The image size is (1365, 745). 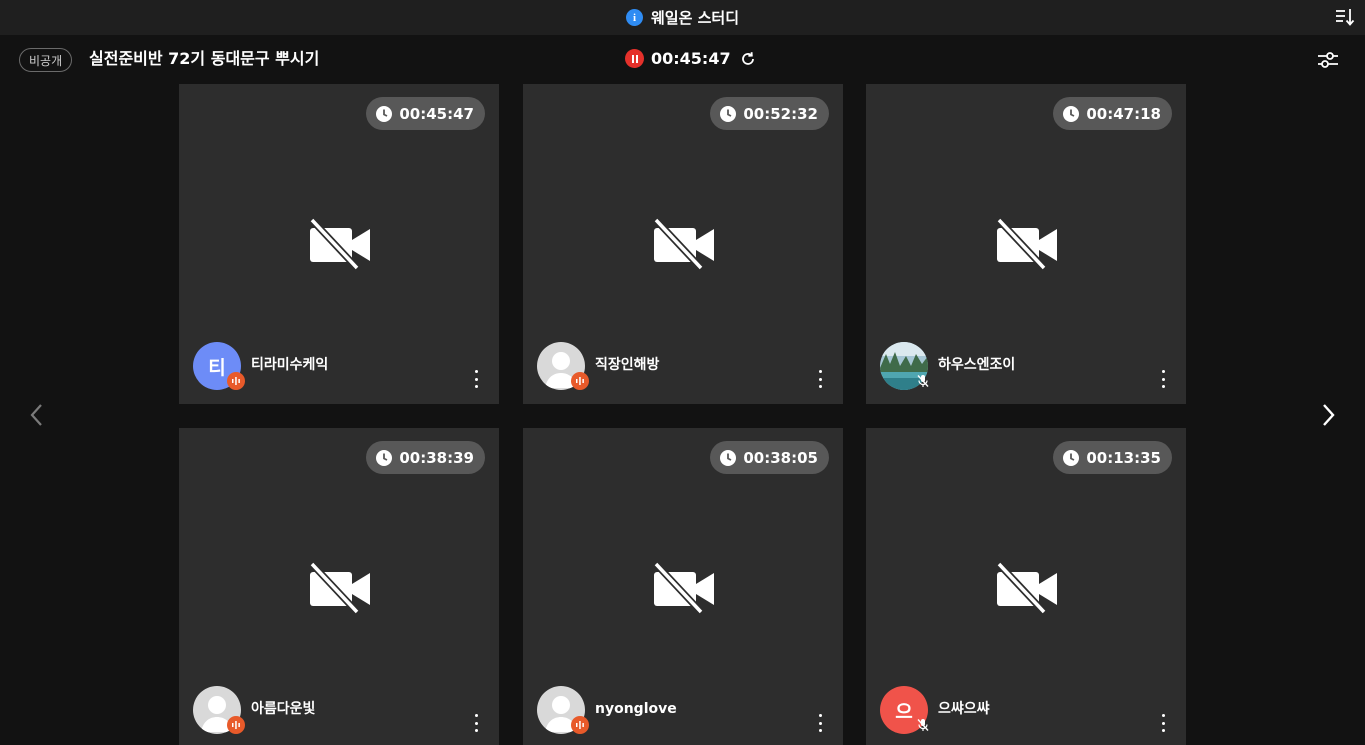 I want to click on app-title: 웨일온 스터디, so click(x=695, y=18).